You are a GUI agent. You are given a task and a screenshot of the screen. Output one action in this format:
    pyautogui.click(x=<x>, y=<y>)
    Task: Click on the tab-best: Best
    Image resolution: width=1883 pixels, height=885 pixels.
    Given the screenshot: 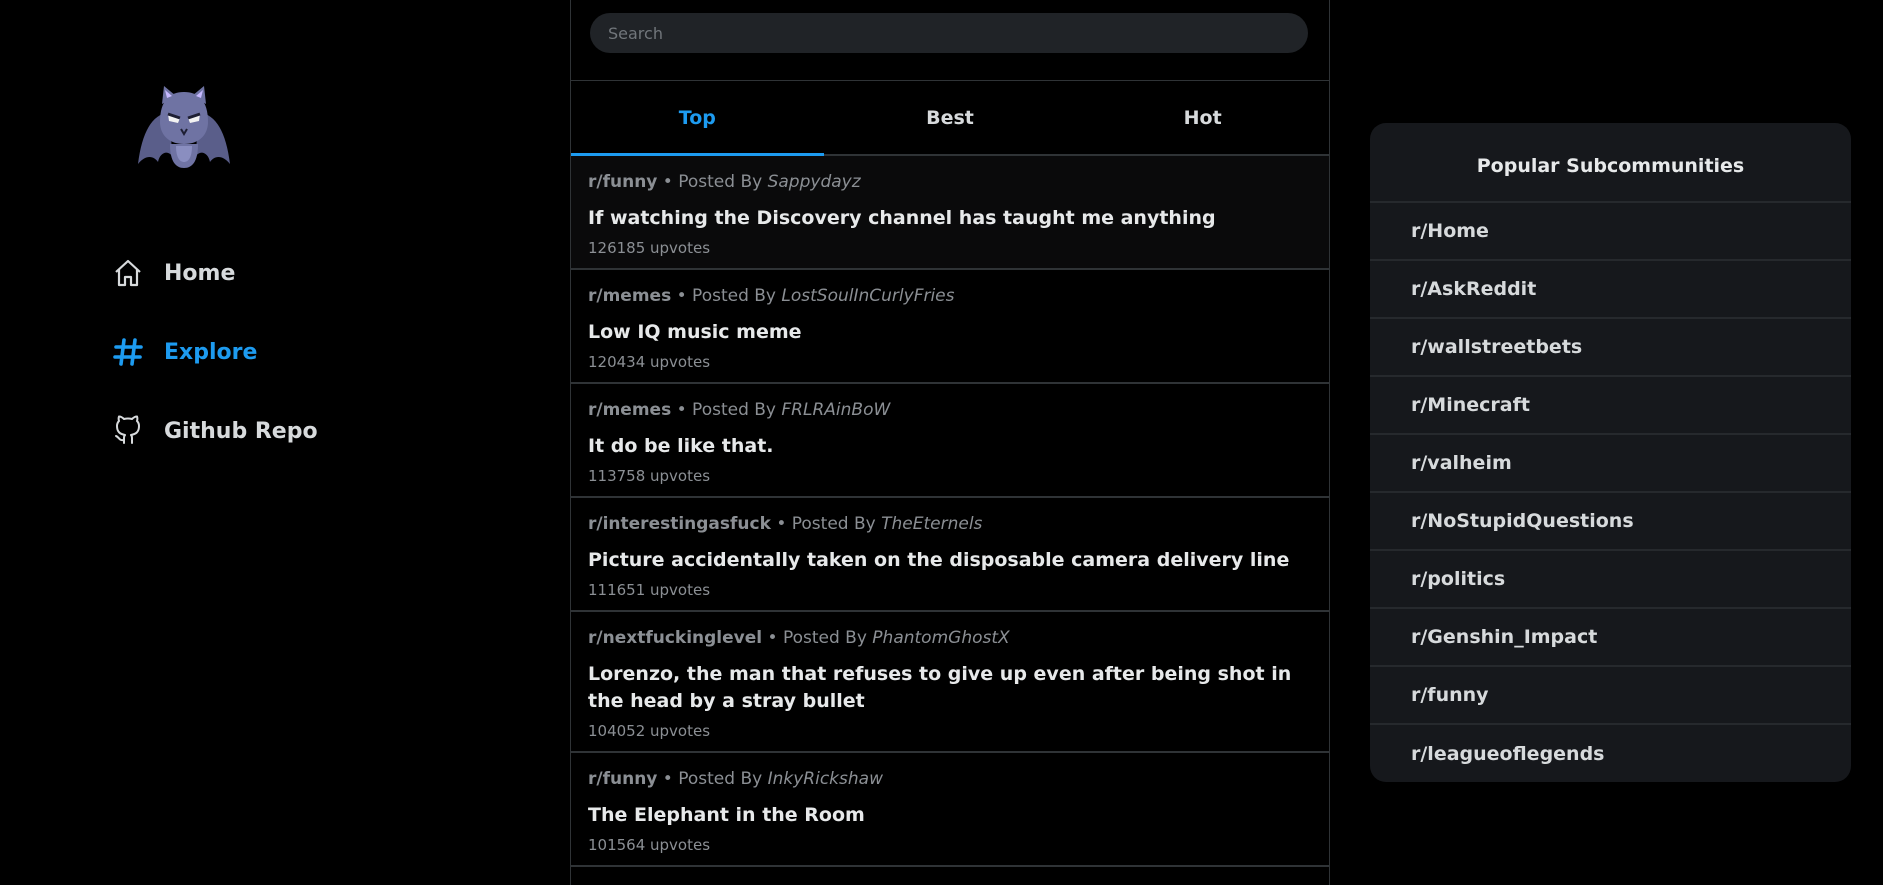 What is the action you would take?
    pyautogui.click(x=950, y=117)
    